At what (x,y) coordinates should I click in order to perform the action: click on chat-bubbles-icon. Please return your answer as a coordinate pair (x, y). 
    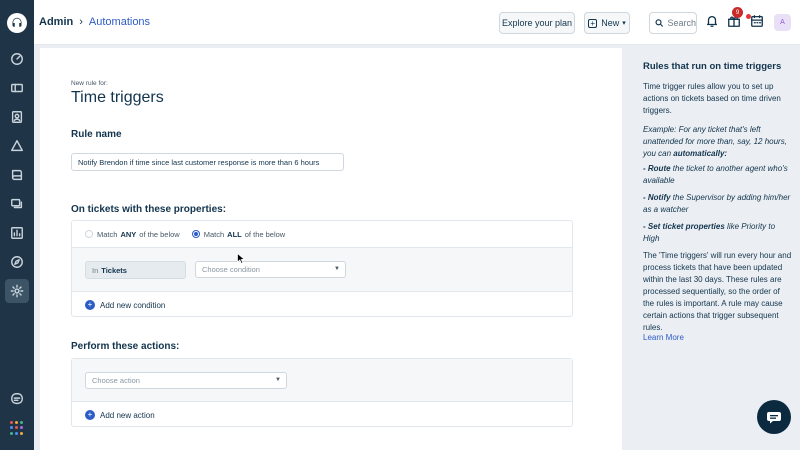
    Looking at the image, I should click on (17, 204).